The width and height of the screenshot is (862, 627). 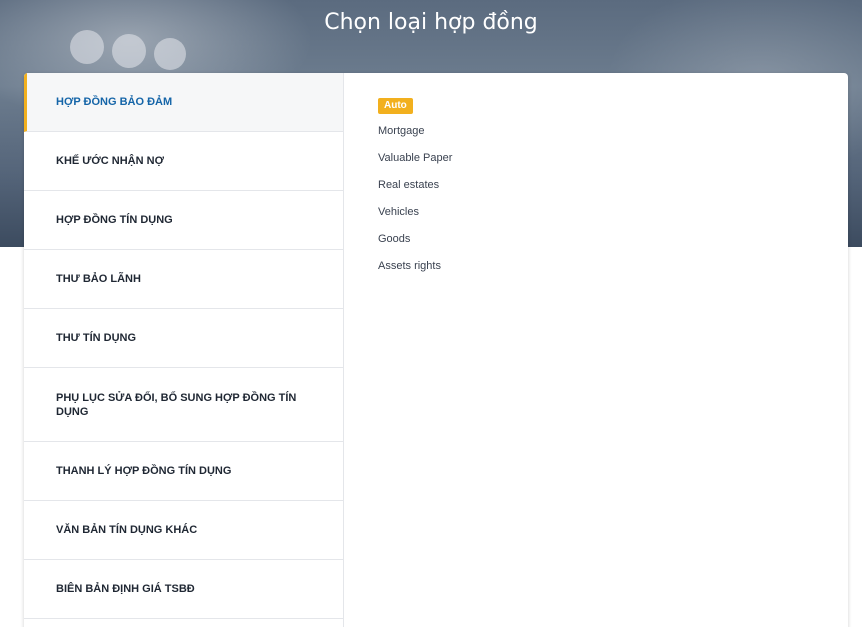 What do you see at coordinates (127, 530) in the screenshot?
I see `sidebar-item-label: VĂN BẢN TÍN DỤNG KHÁC` at bounding box center [127, 530].